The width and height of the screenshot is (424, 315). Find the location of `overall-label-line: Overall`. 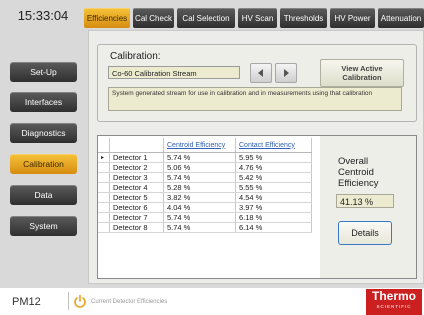

overall-label-line: Overall is located at coordinates (353, 161).